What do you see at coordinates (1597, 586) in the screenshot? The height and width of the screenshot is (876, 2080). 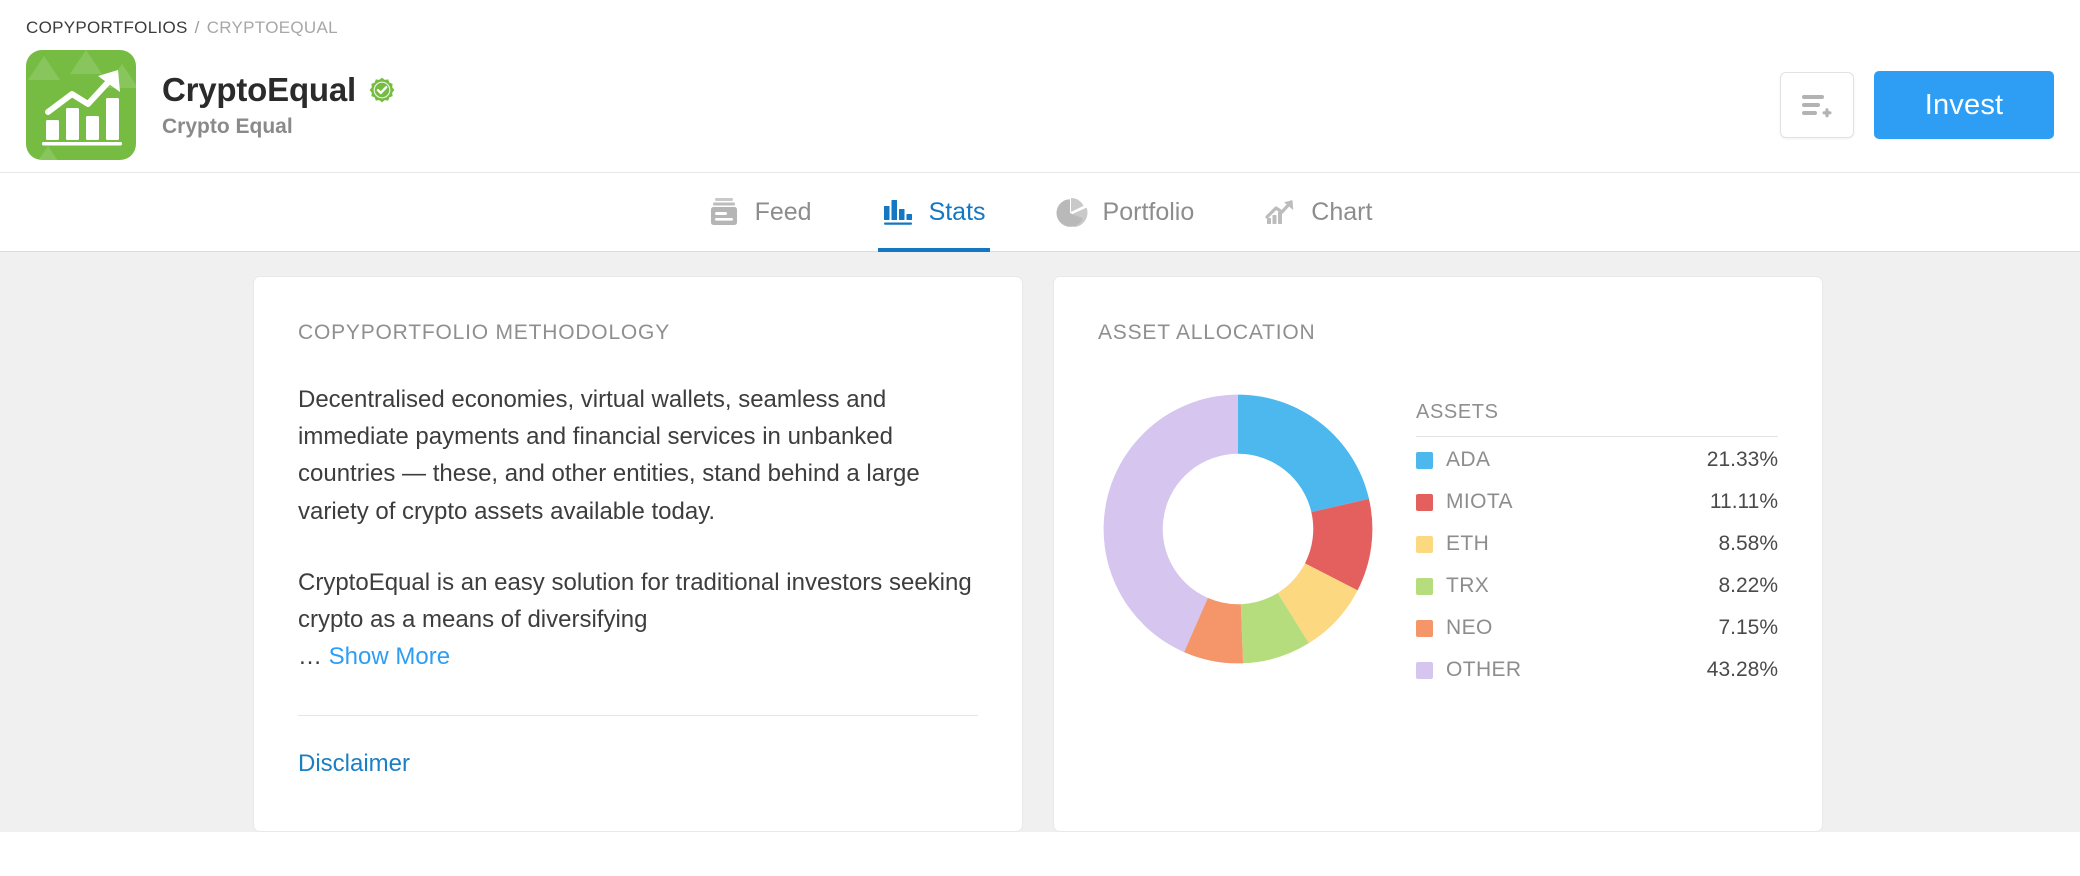 I see `legend-row: TRX 8.22%` at bounding box center [1597, 586].